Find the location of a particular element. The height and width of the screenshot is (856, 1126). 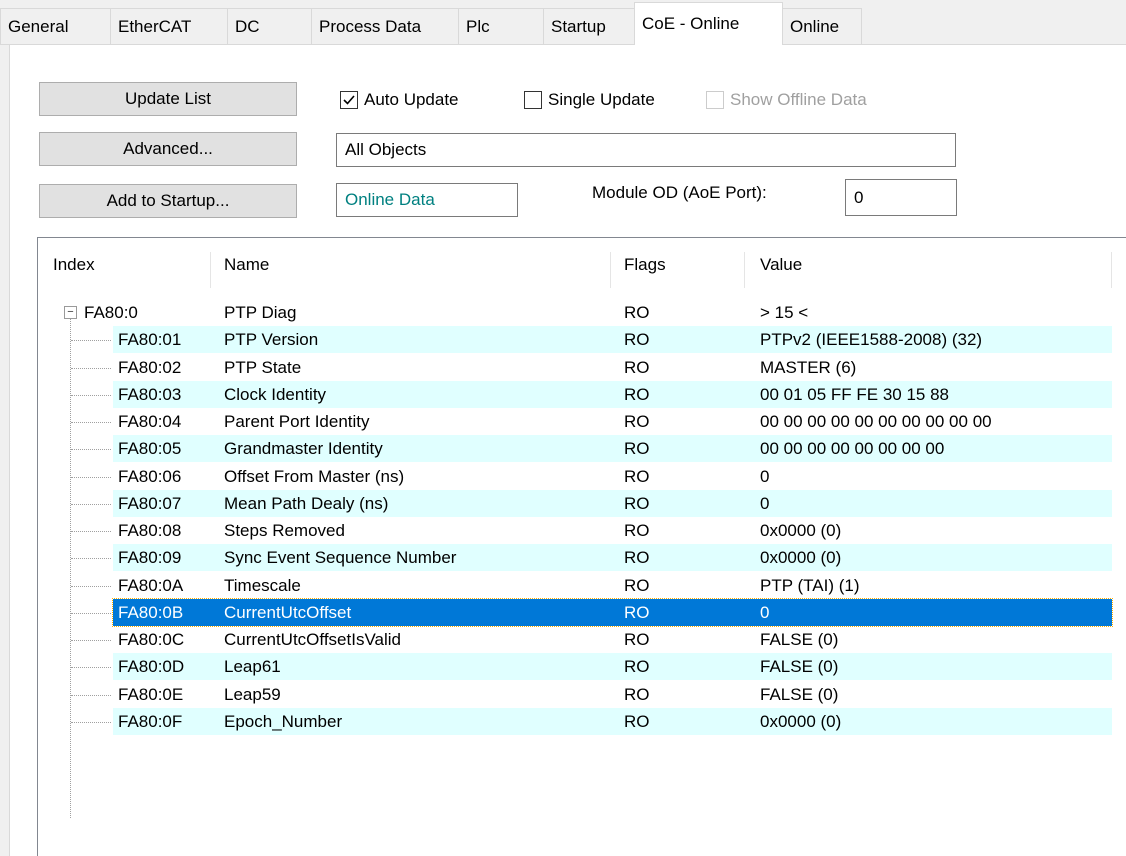

table-row: FA80:0B CurrentUtcOffset RO 0 is located at coordinates (575, 612).